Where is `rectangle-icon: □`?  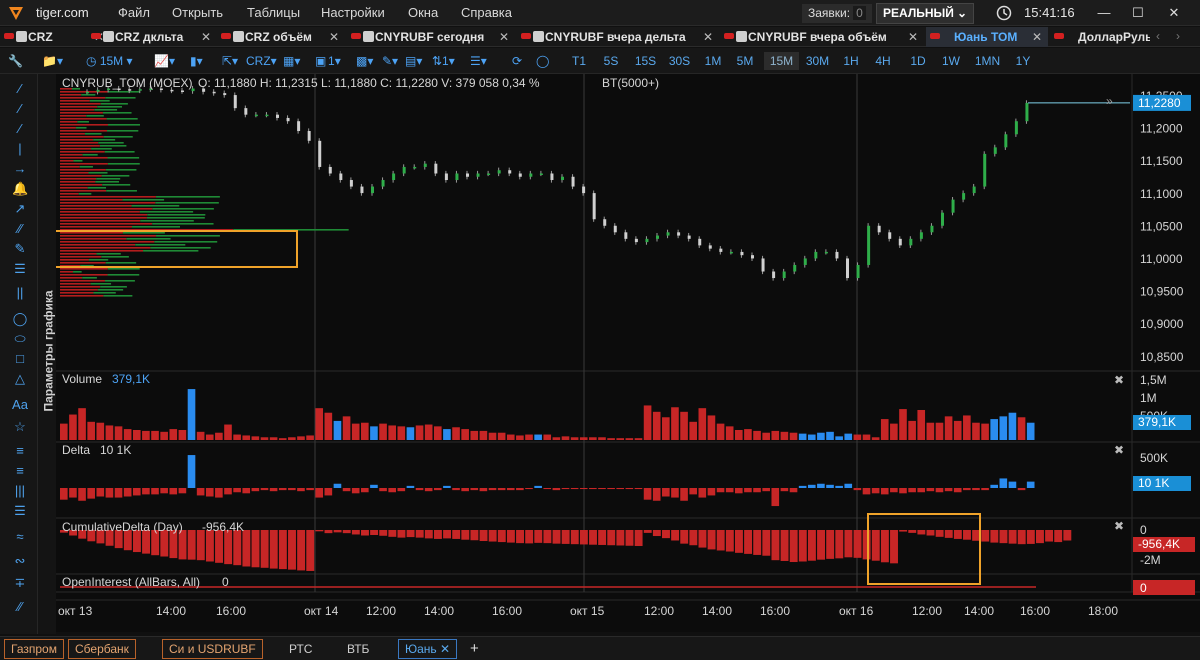 rectangle-icon: □ is located at coordinates (20, 359).